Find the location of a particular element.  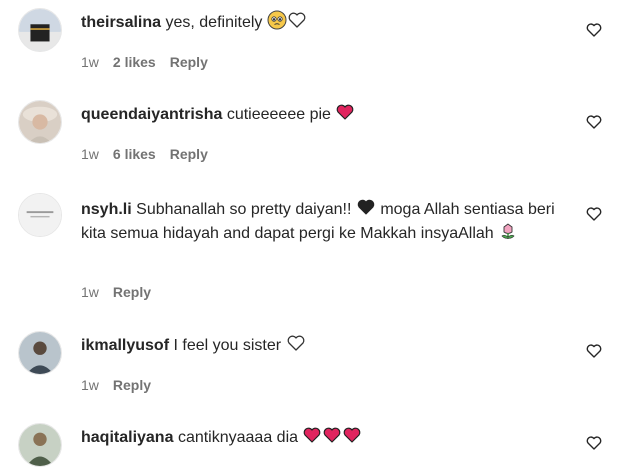

comment-username: nsyh.li is located at coordinates (106, 209).